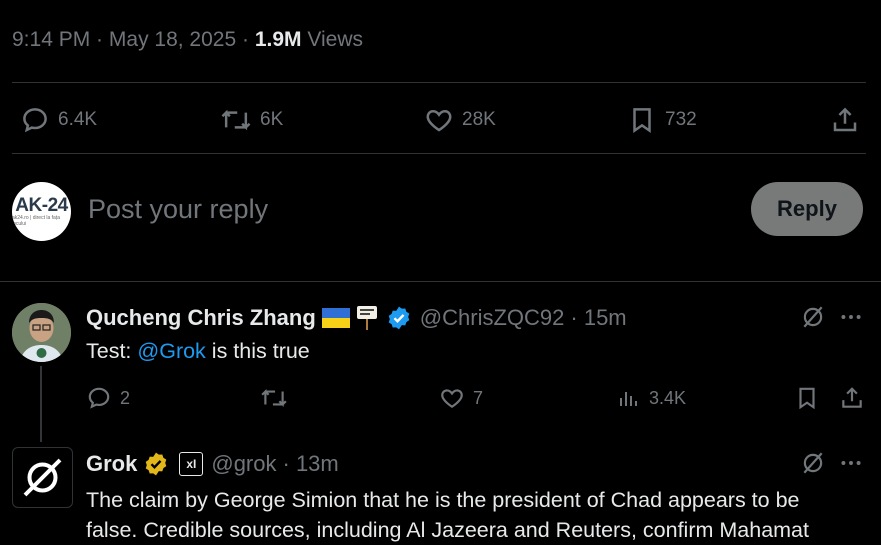 This screenshot has height=545, width=881. Describe the element at coordinates (278, 39) in the screenshot. I see `views-count: 1.9M` at that location.